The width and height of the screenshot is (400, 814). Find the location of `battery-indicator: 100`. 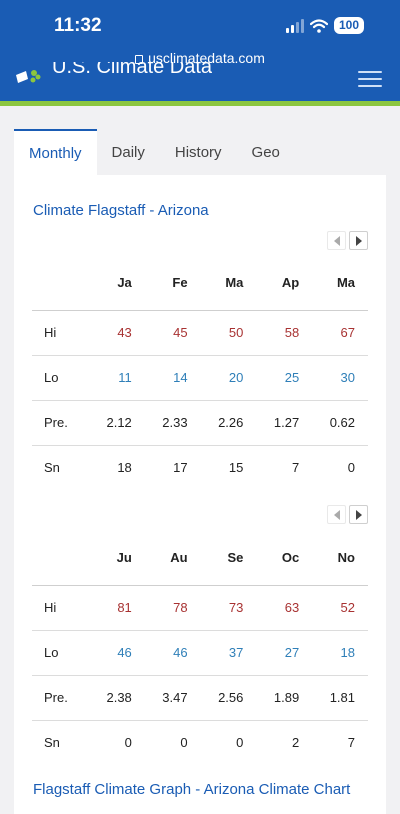

battery-indicator: 100 is located at coordinates (348, 25).